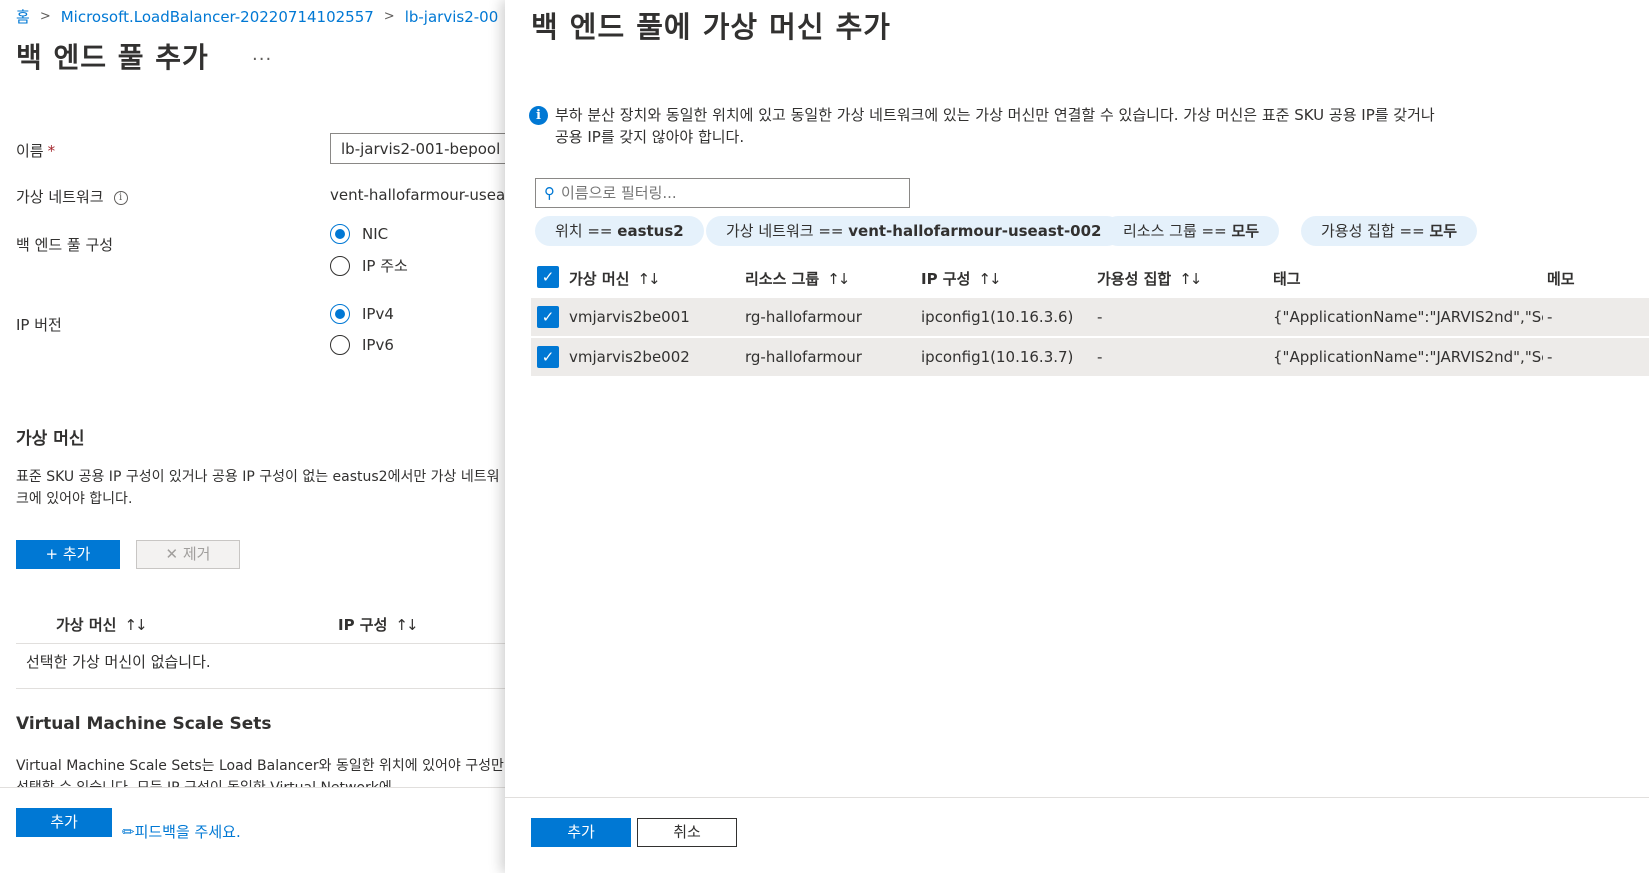 Image resolution: width=1649 pixels, height=873 pixels. What do you see at coordinates (112, 57) in the screenshot?
I see `page-title: 백 엔드 풀 추가` at bounding box center [112, 57].